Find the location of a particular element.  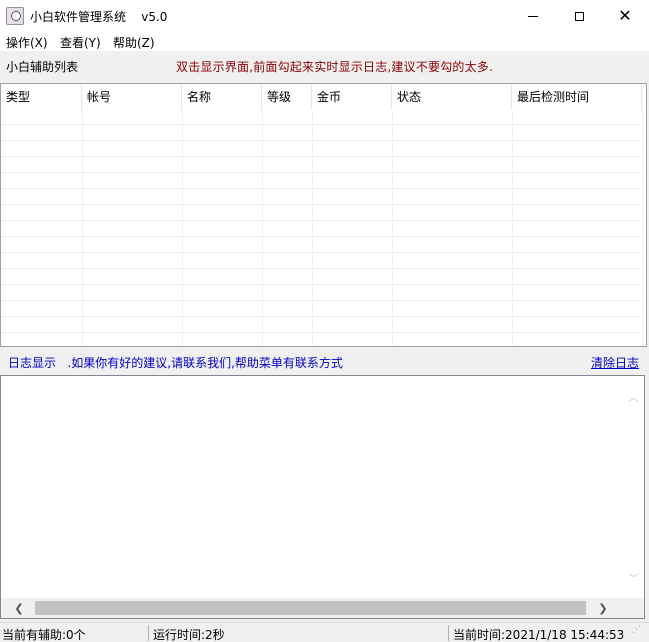

status-runtime: 运行时间:2秒 is located at coordinates (189, 635).